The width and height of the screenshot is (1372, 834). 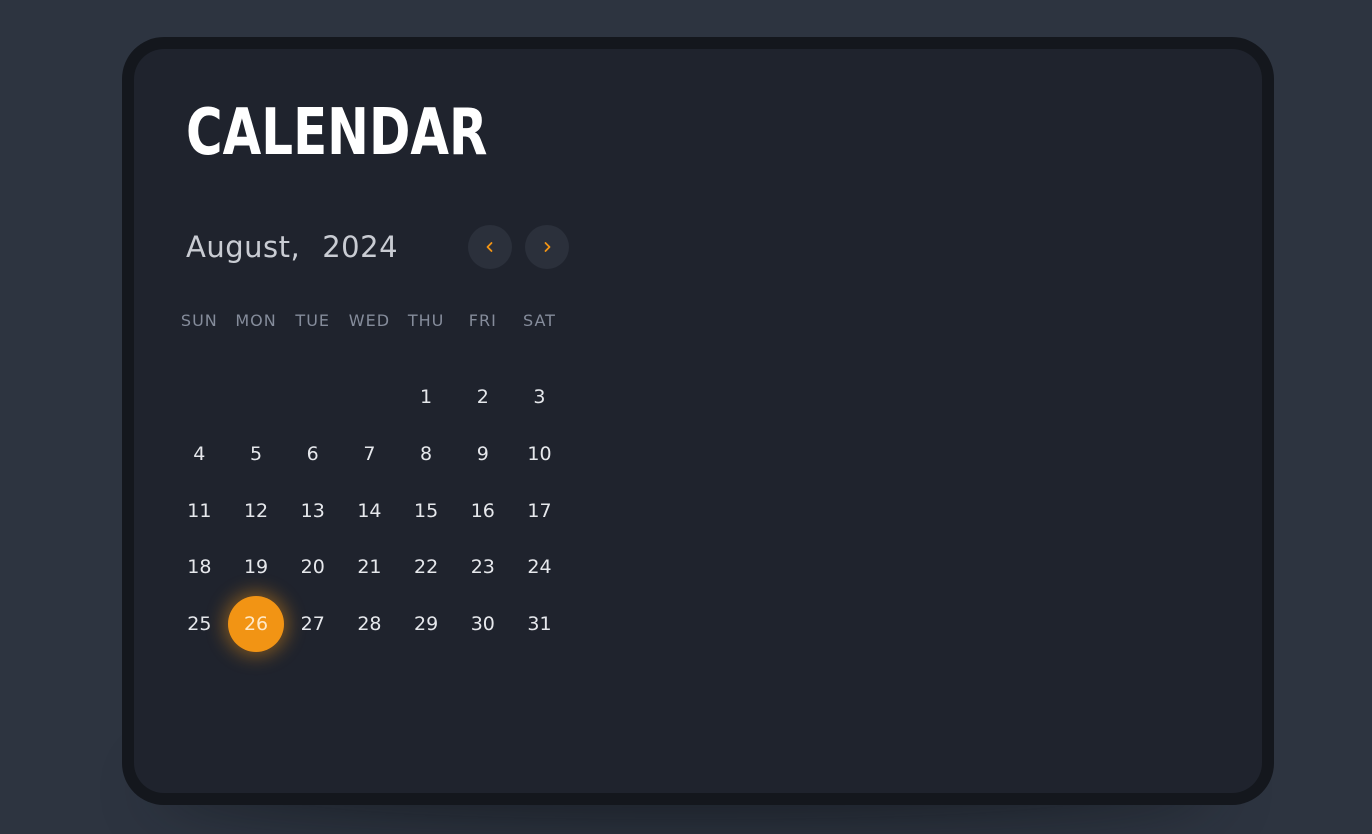 I want to click on day-number: 9, so click(x=482, y=454).